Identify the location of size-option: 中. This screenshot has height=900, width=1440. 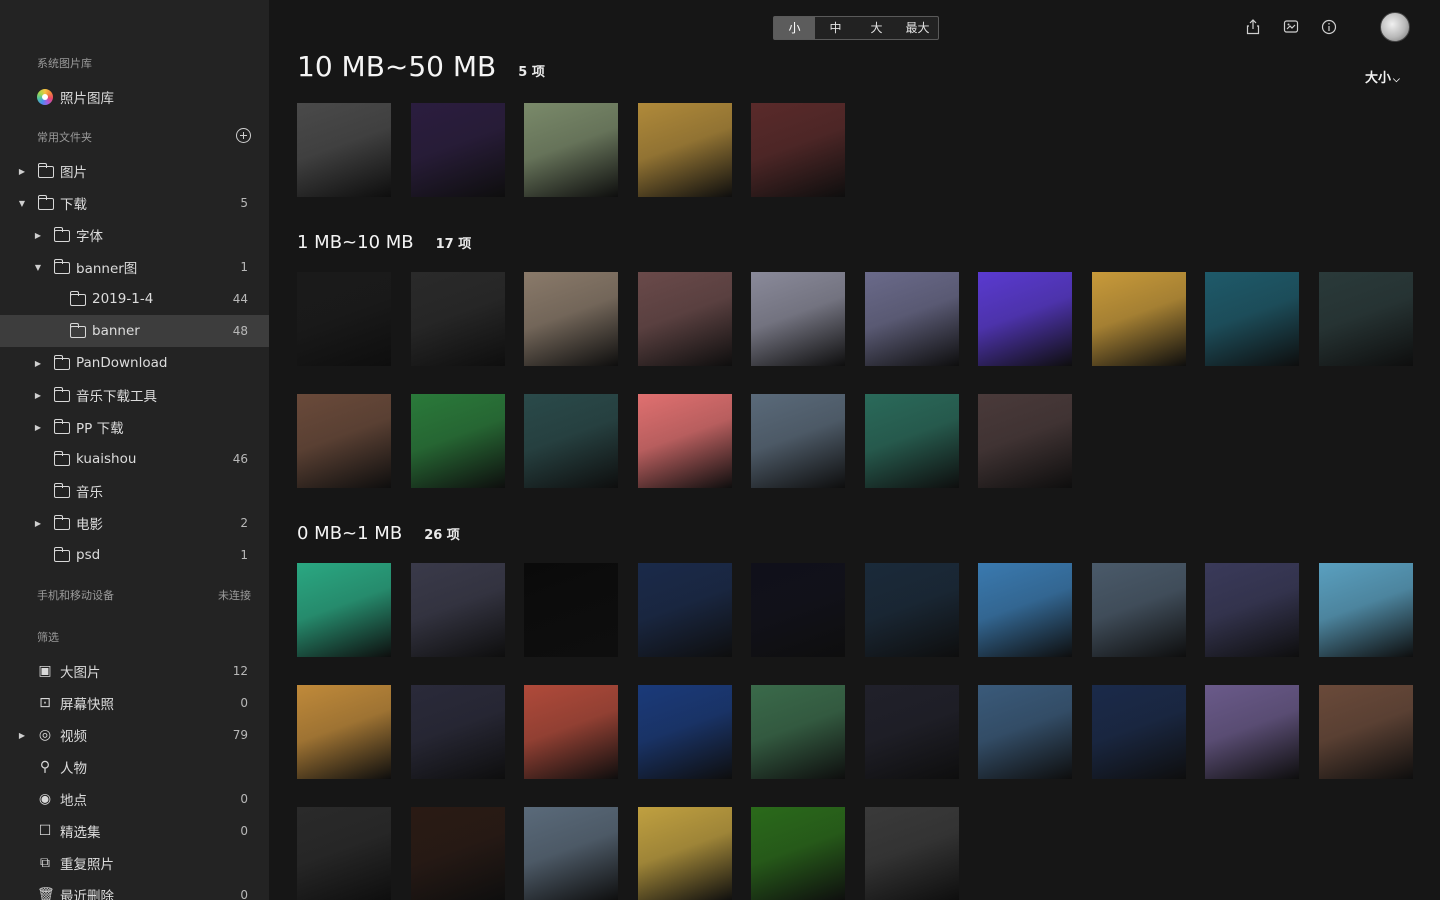
(835, 28).